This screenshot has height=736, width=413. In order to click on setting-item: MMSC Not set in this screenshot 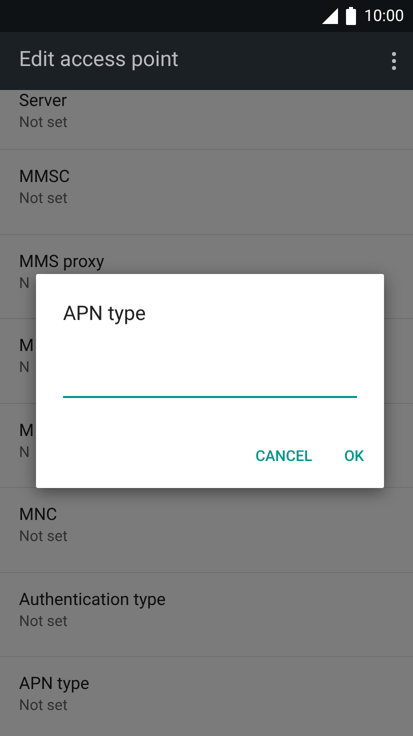, I will do `click(206, 192)`.